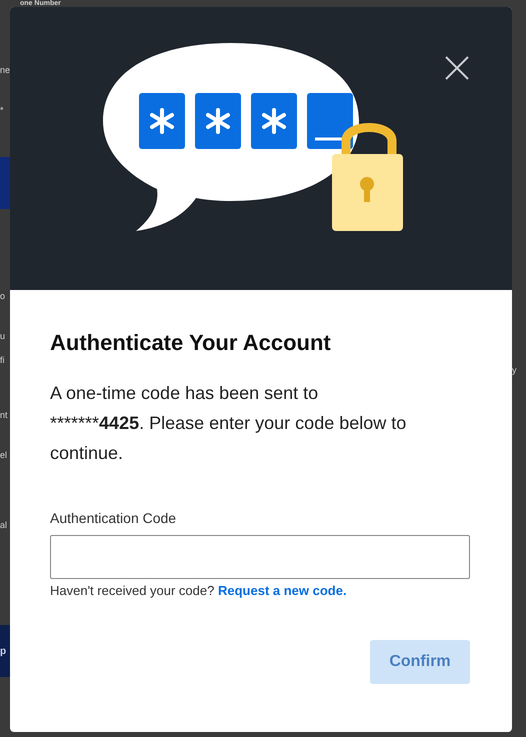 Image resolution: width=526 pixels, height=737 pixels. I want to click on page-button: p, so click(5, 651).